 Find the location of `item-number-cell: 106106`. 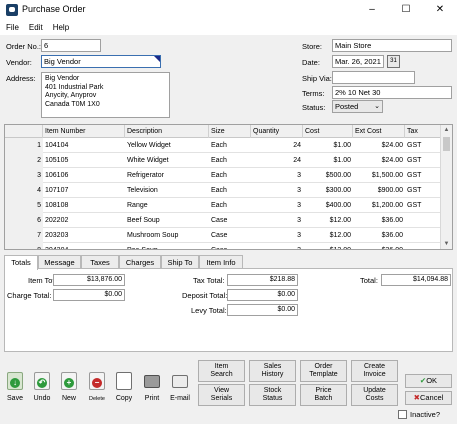

item-number-cell: 106106 is located at coordinates (84, 175).